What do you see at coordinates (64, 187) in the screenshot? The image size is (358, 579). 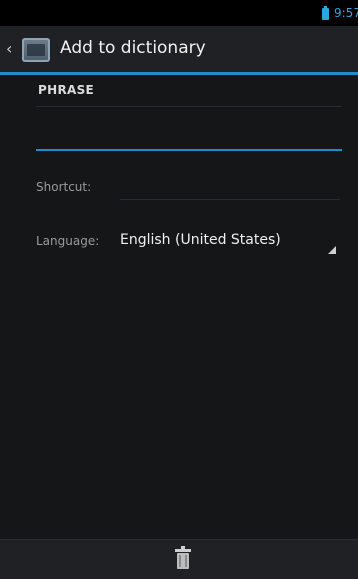 I see `shortcut-label: Shortcut:` at bounding box center [64, 187].